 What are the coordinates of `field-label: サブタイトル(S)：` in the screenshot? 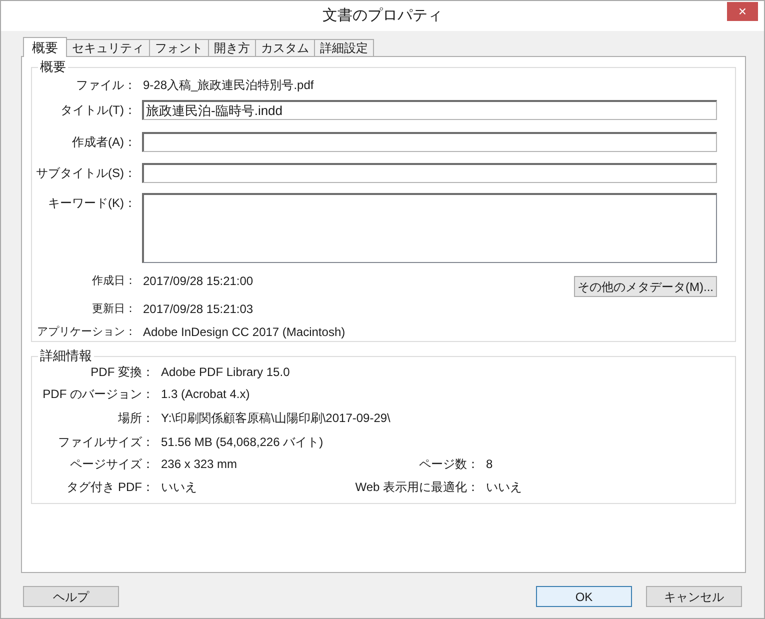 It's located at (85, 173).